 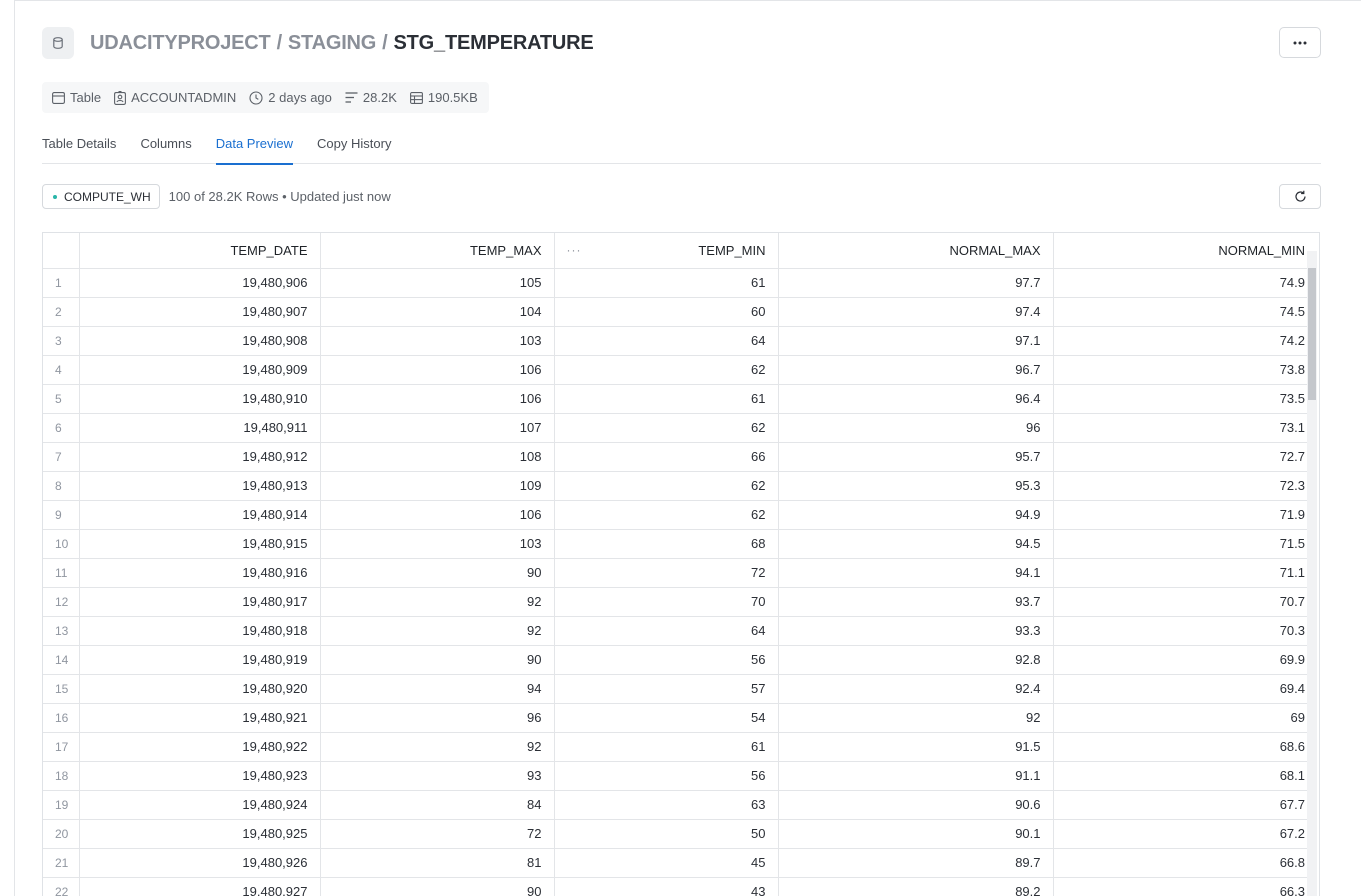 What do you see at coordinates (916, 776) in the screenshot?
I see `normal-max-cell: 91.1` at bounding box center [916, 776].